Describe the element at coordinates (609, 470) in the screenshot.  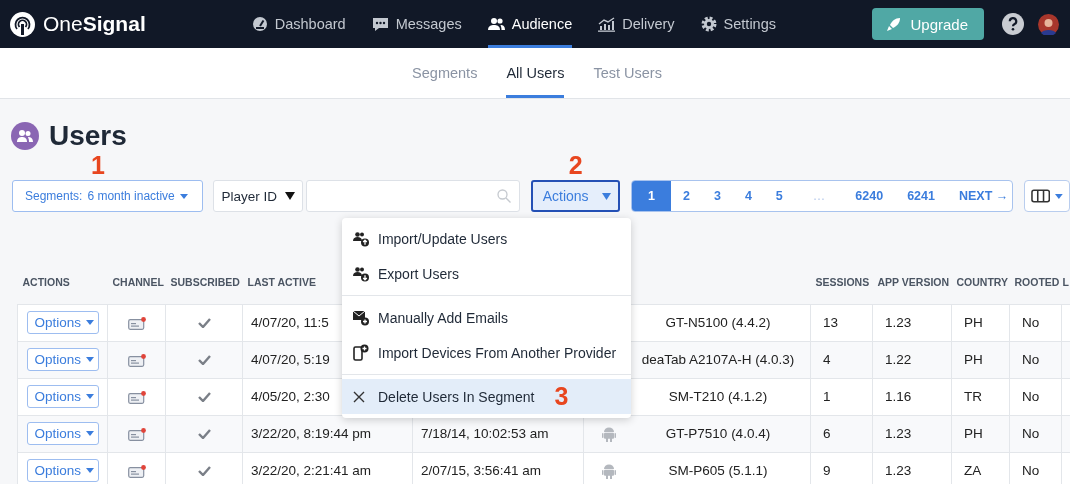
I see `android-icon` at that location.